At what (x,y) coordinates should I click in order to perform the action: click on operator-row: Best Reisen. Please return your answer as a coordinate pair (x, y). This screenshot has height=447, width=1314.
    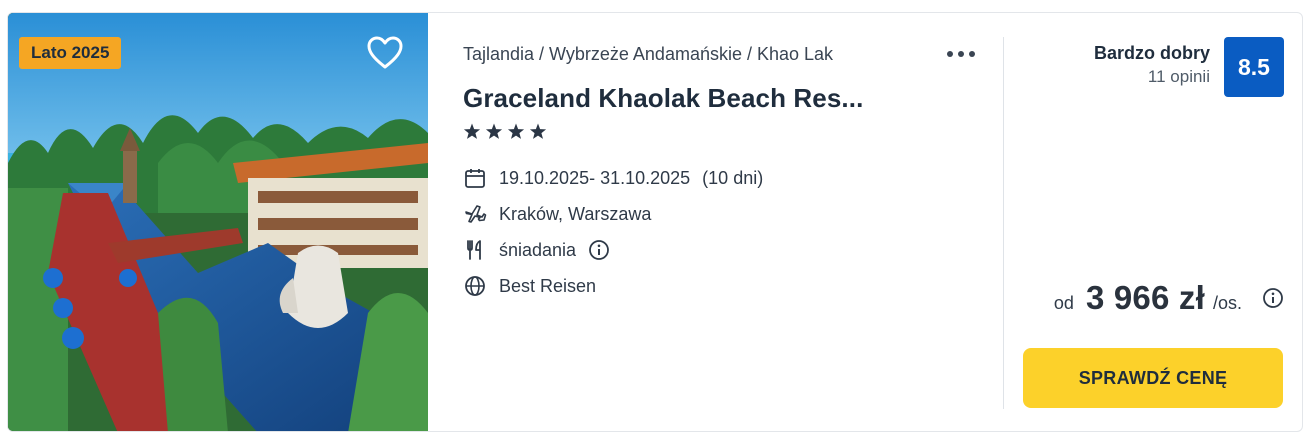
    Looking at the image, I should click on (529, 286).